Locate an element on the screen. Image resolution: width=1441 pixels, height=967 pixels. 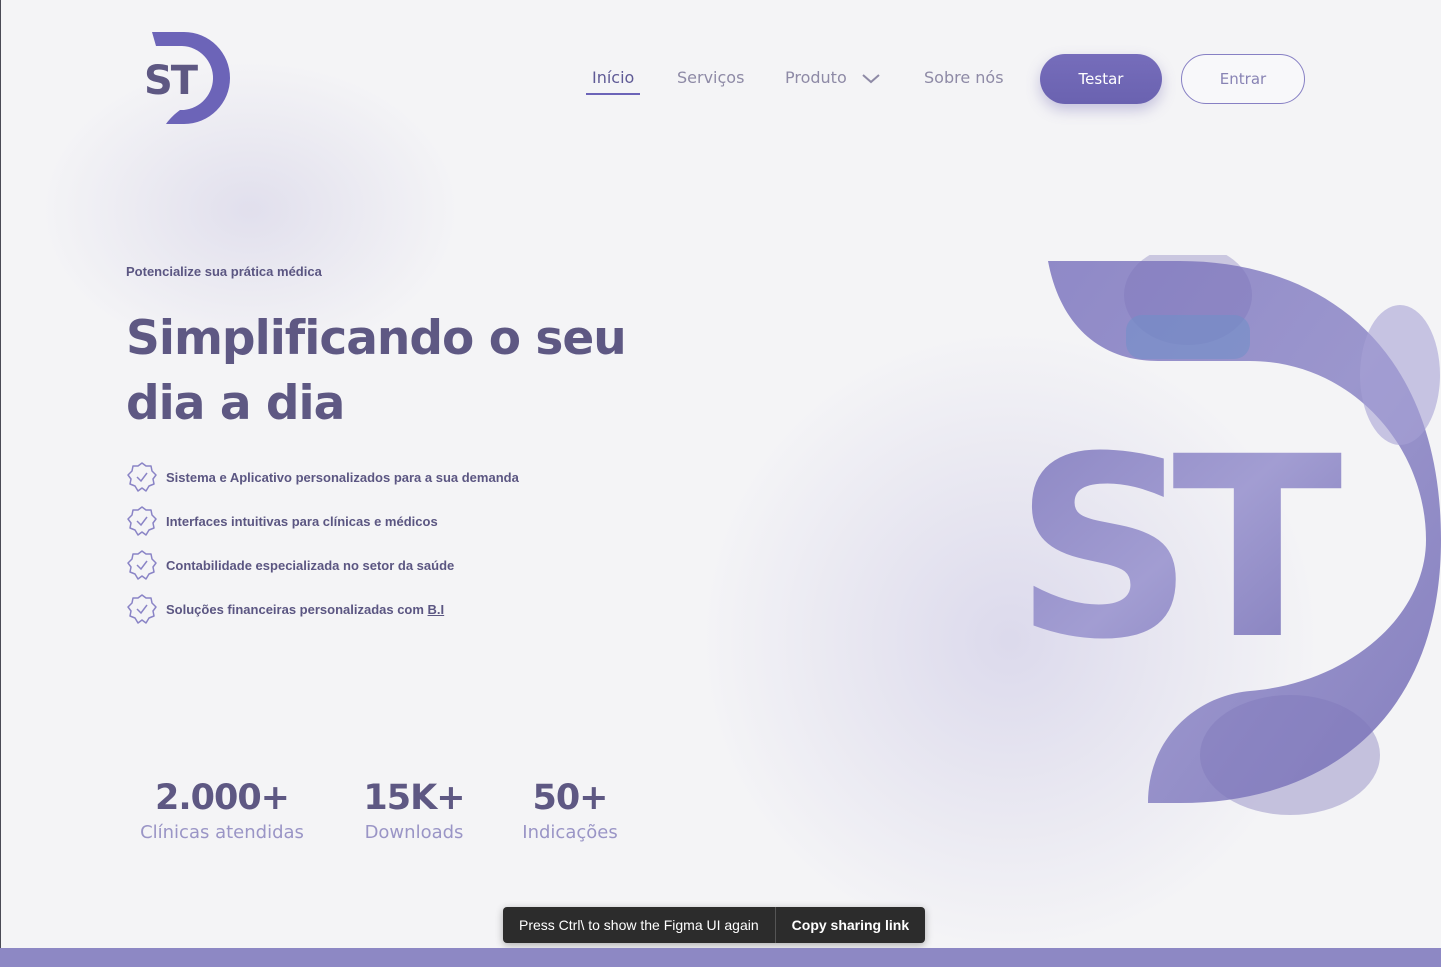
stat-downloads: 15K+ Downloads is located at coordinates (414, 810).